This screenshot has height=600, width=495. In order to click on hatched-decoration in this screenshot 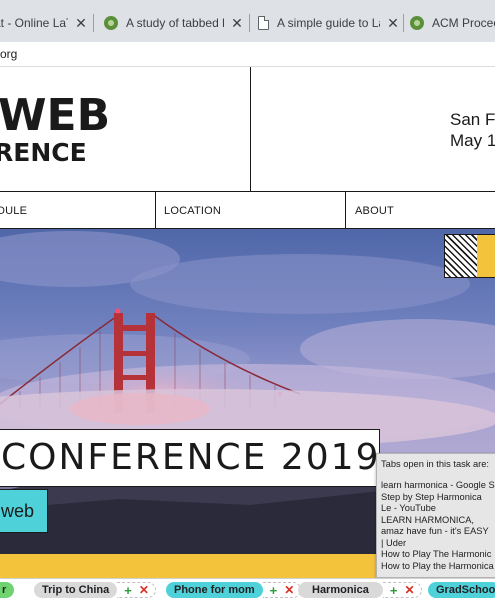, I will do `click(461, 256)`.